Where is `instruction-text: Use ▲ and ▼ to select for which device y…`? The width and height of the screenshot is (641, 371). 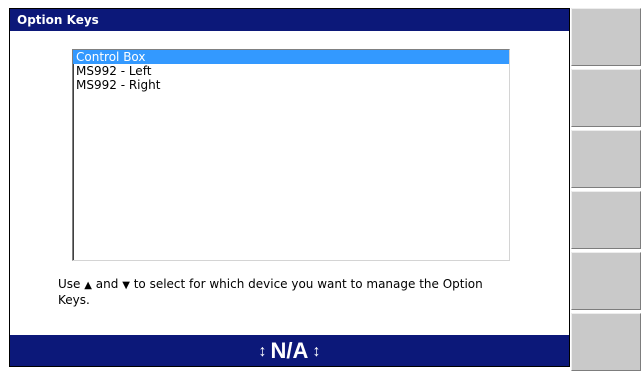
instruction-text: Use ▲ and ▼ to select for which device y… is located at coordinates (278, 292).